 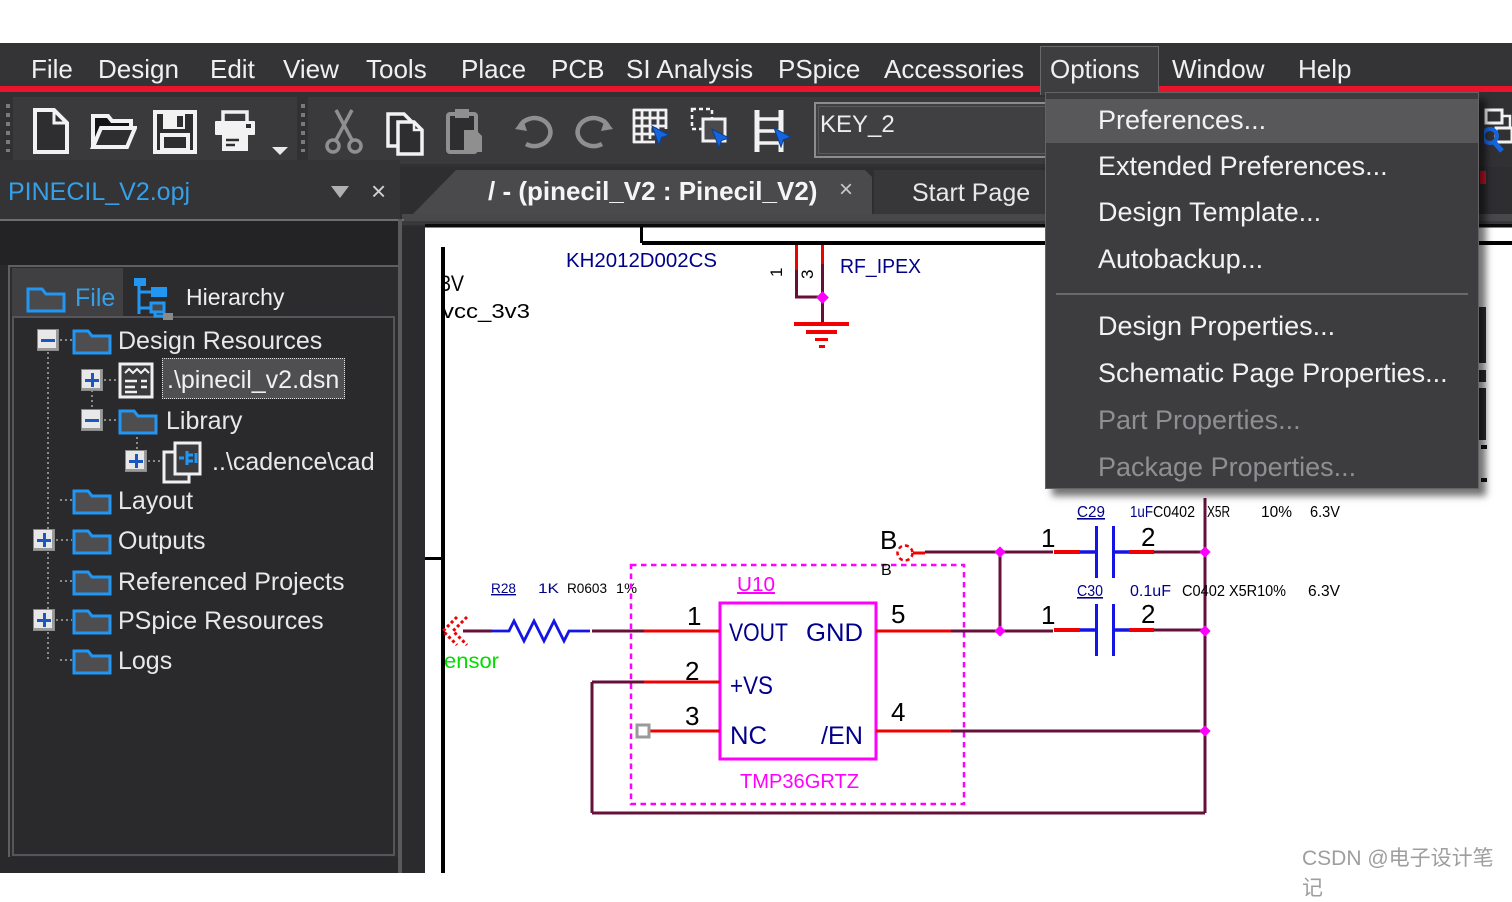 What do you see at coordinates (751, 686) in the screenshot?
I see `svg-text: +VS` at bounding box center [751, 686].